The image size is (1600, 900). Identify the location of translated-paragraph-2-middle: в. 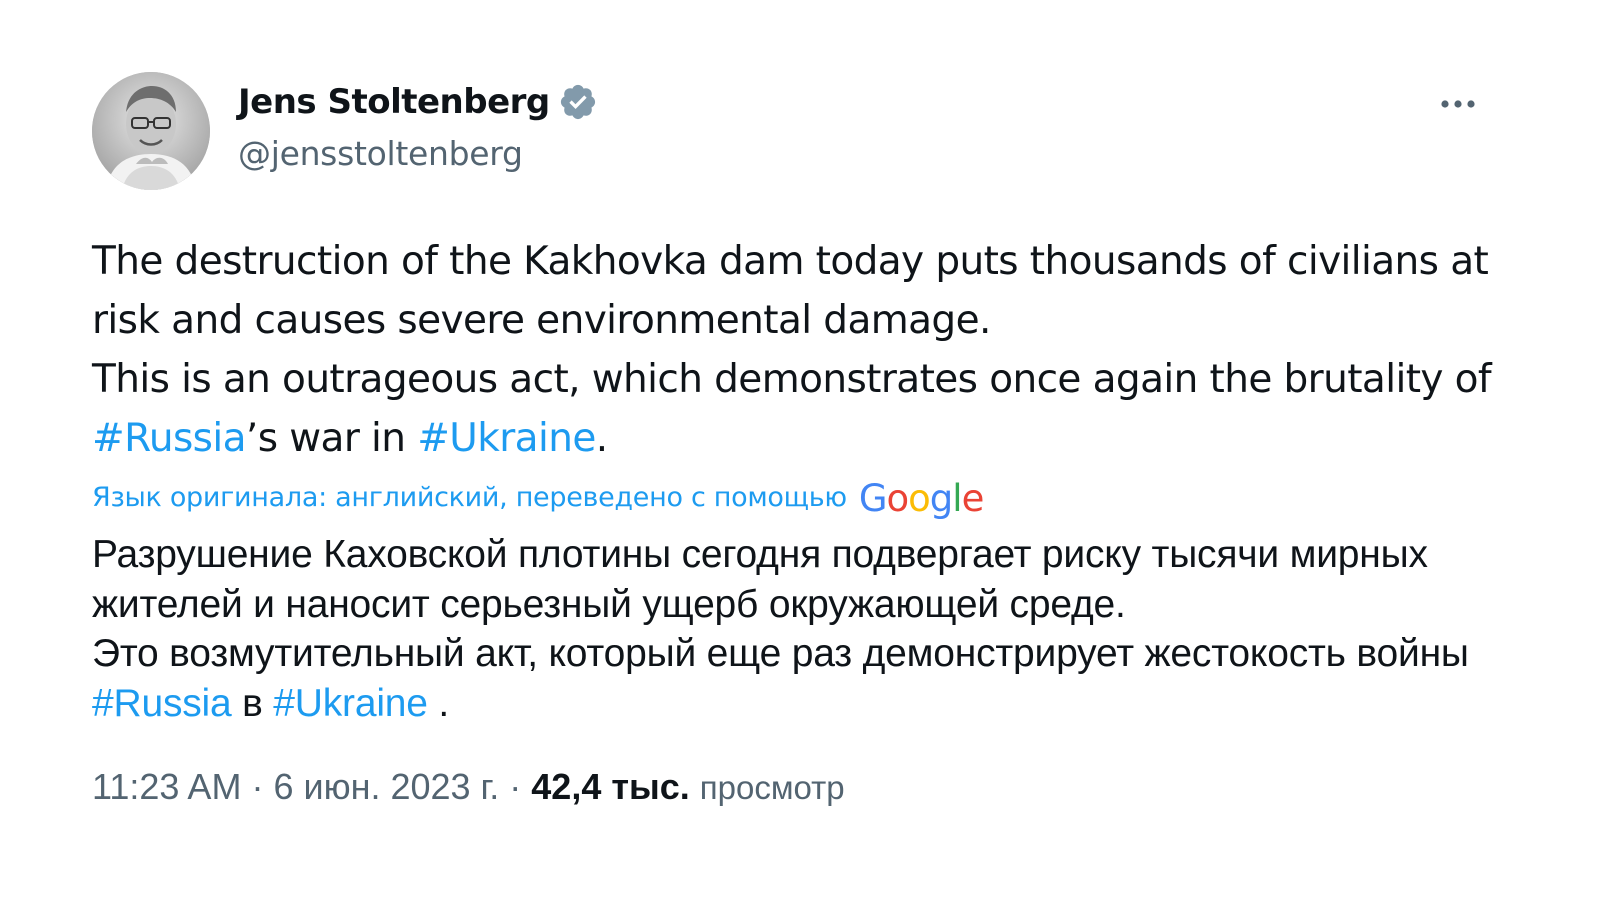
(252, 703).